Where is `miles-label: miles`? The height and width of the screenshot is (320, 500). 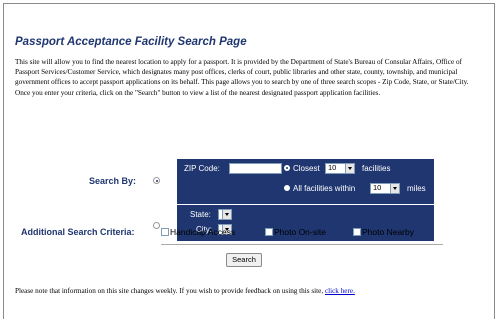
miles-label: miles is located at coordinates (416, 188).